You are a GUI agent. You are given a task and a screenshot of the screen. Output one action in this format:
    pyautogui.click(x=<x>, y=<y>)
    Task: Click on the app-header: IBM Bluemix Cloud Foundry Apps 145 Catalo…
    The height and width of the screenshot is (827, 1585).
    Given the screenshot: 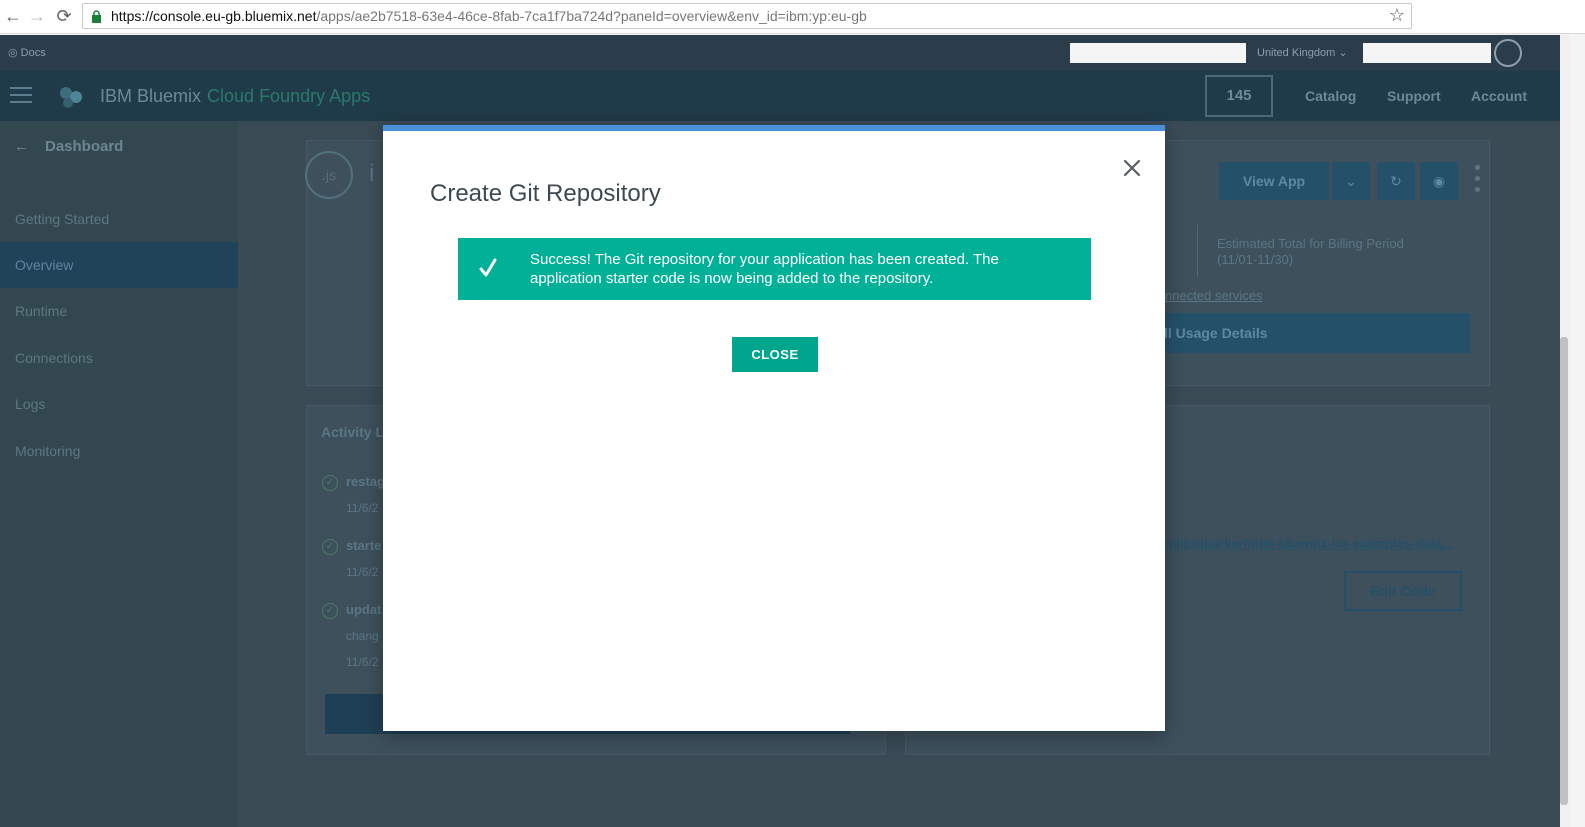 What is the action you would take?
    pyautogui.click(x=780, y=96)
    